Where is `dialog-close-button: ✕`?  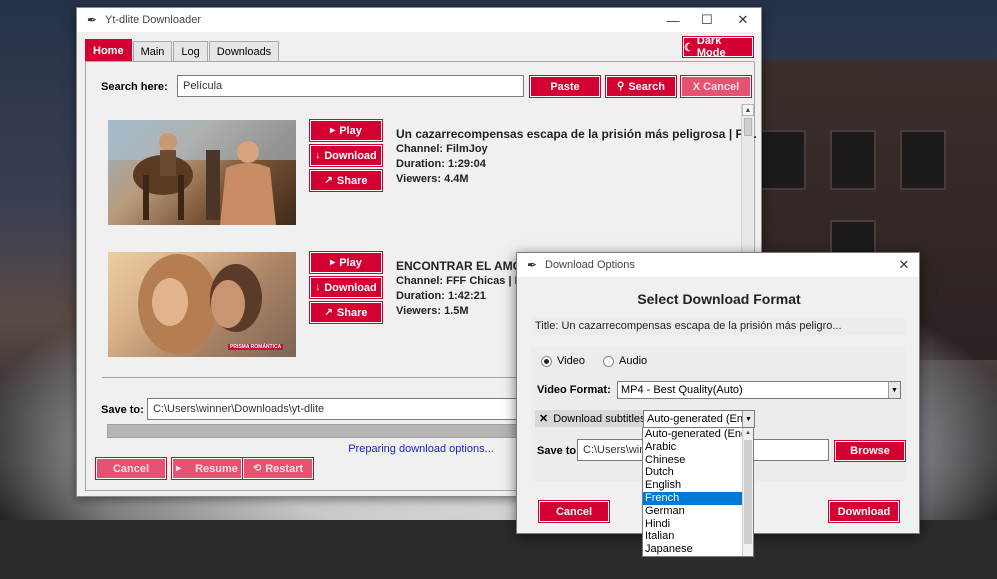
dialog-close-button: ✕ is located at coordinates (904, 265).